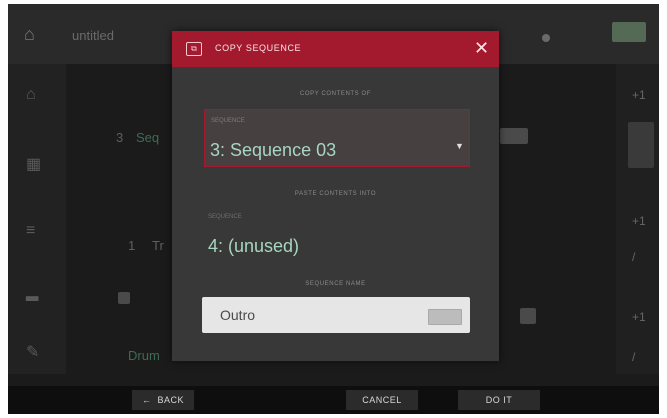  I want to click on source-field-label: SEQUENCE, so click(228, 121).